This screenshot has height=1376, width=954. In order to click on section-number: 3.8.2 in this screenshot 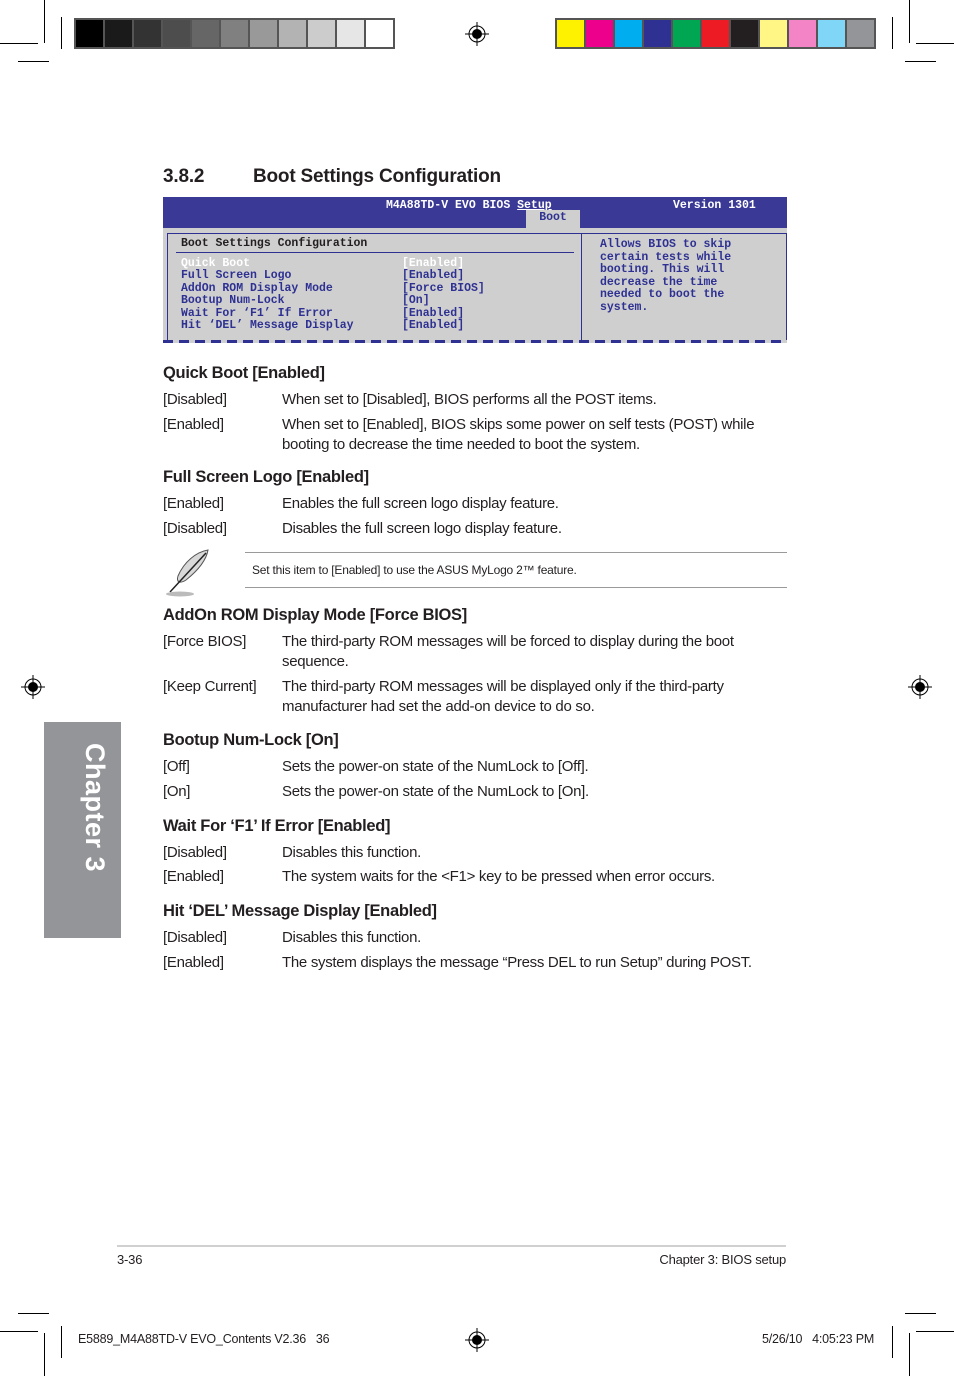, I will do `click(184, 176)`.